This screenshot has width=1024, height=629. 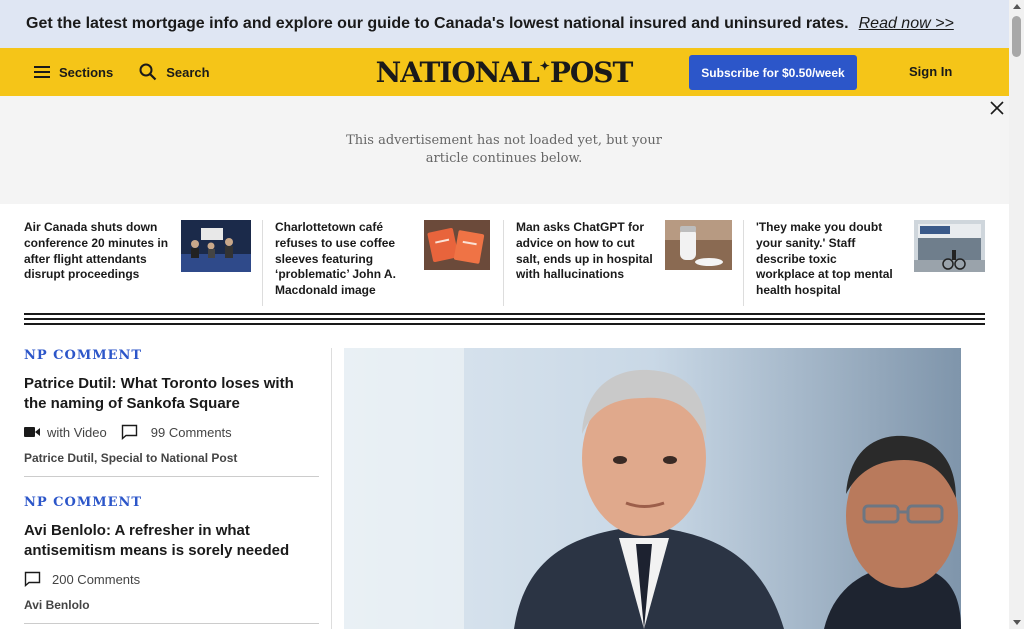 I want to click on sign-in-link: Sign In, so click(x=930, y=71).